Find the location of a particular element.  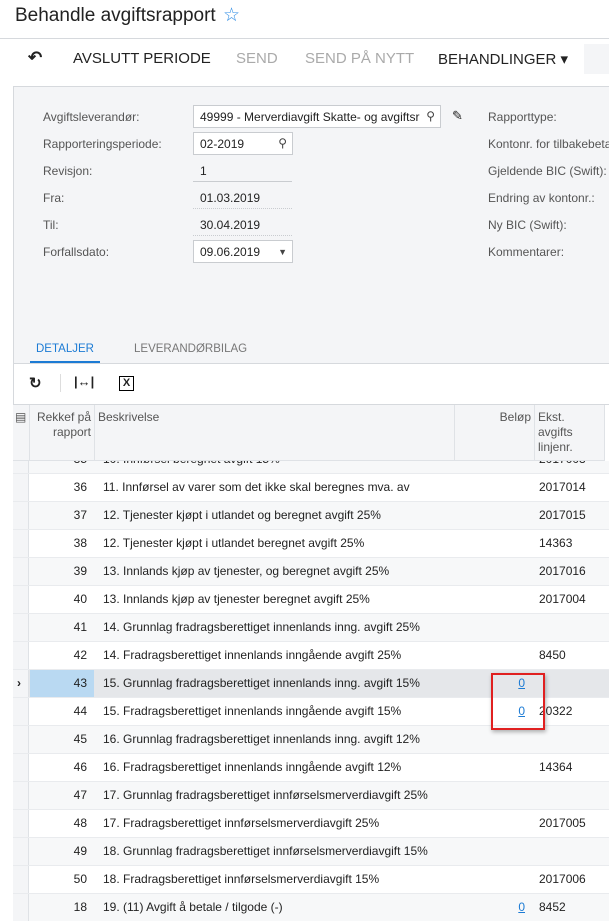

order-cell: 48 is located at coordinates (80, 823).